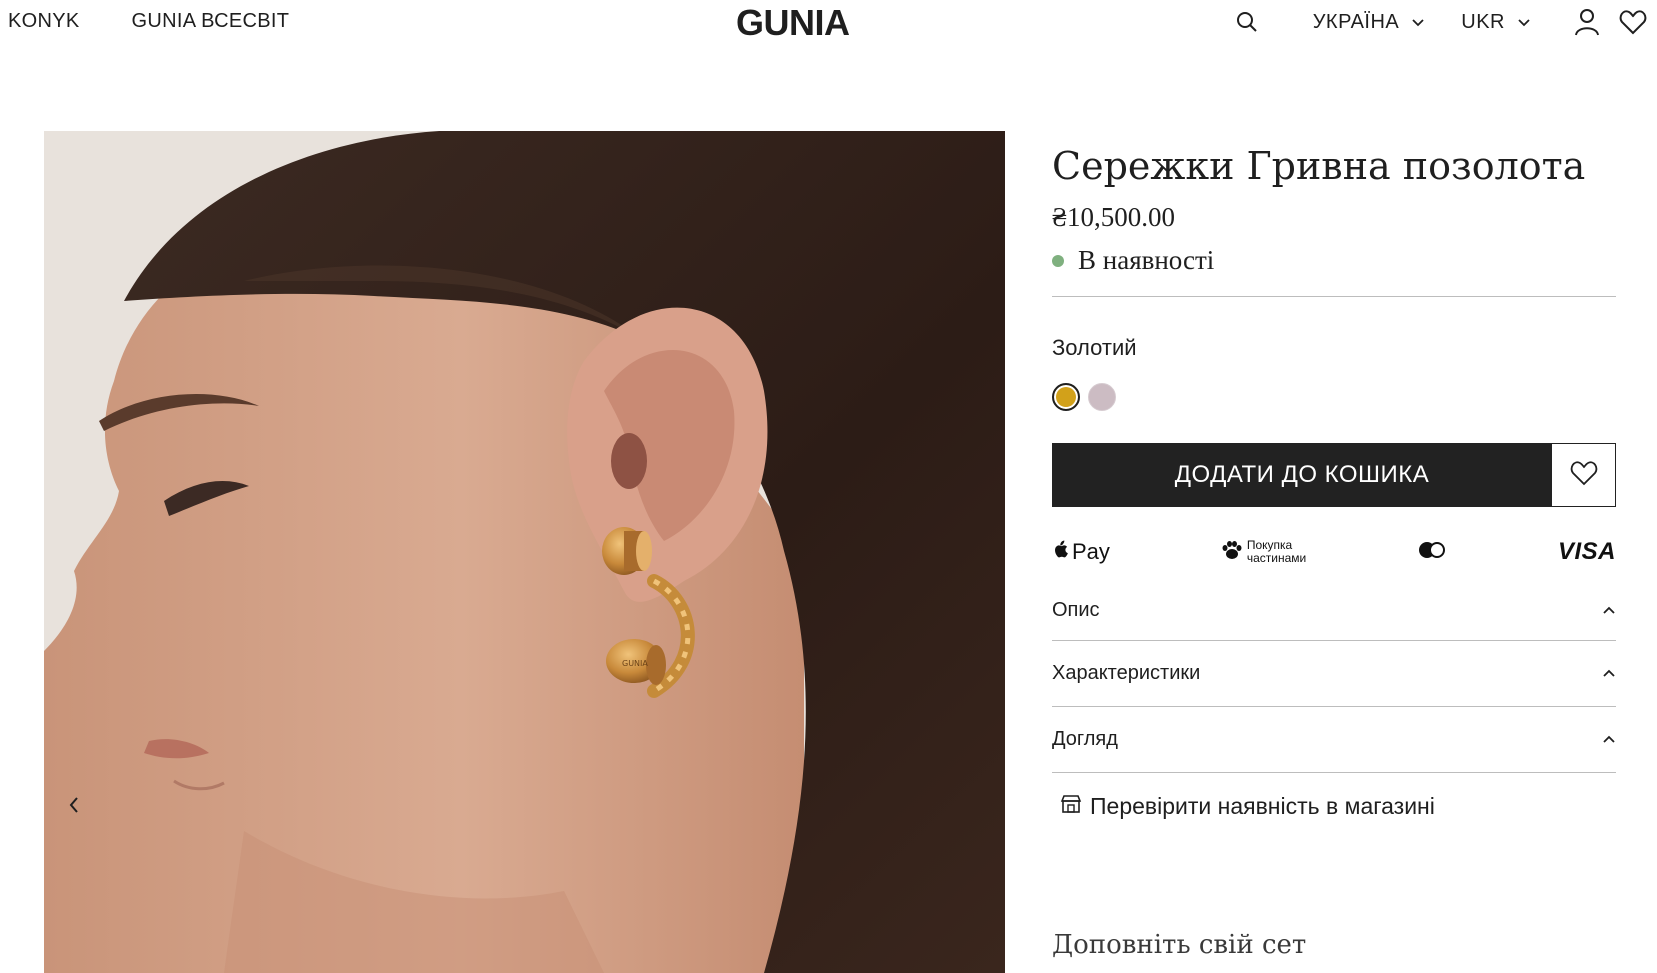  I want to click on selected-color-label: Золотий, so click(1094, 347).